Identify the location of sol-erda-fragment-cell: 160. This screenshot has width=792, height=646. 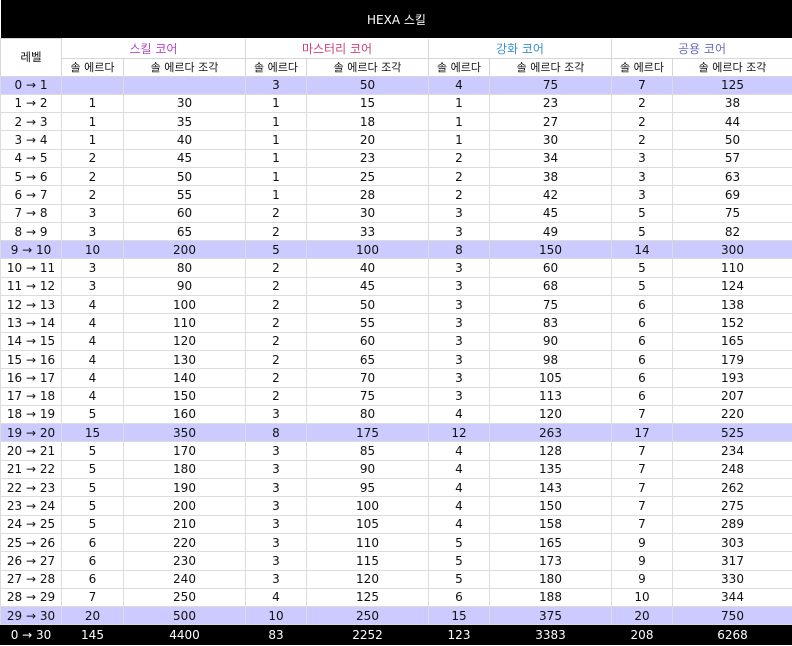
(184, 414).